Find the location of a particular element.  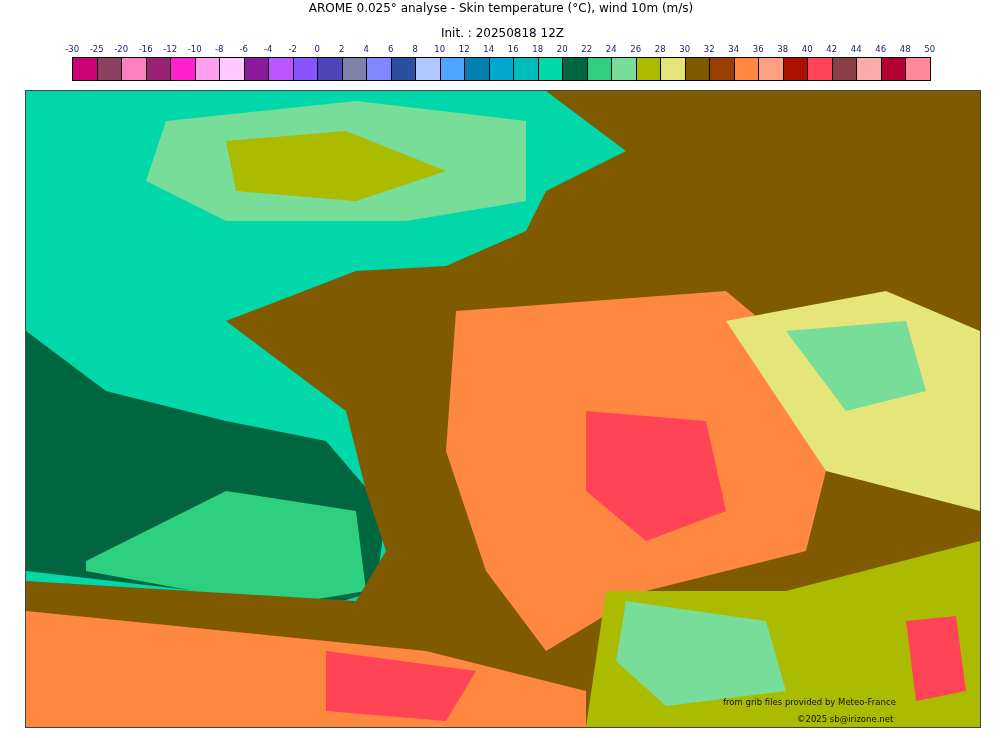

colorbar-tick-label: 50 is located at coordinates (930, 49).